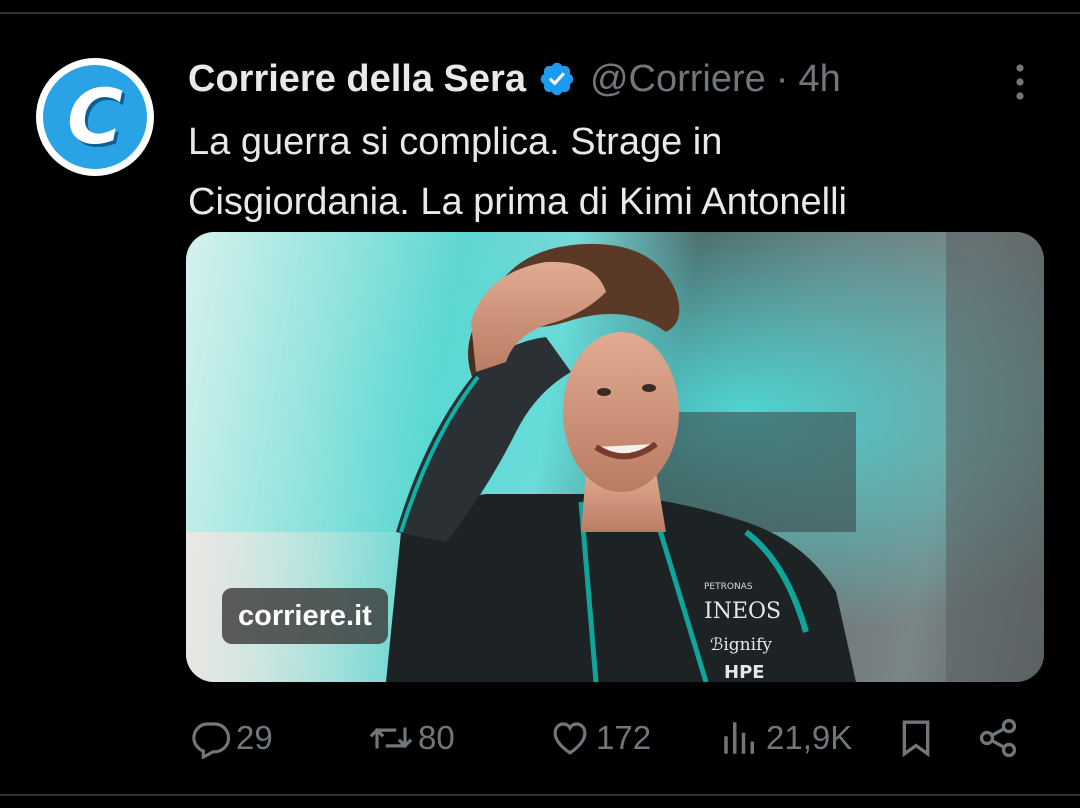 The width and height of the screenshot is (1080, 808). I want to click on like-count: 172, so click(624, 737).